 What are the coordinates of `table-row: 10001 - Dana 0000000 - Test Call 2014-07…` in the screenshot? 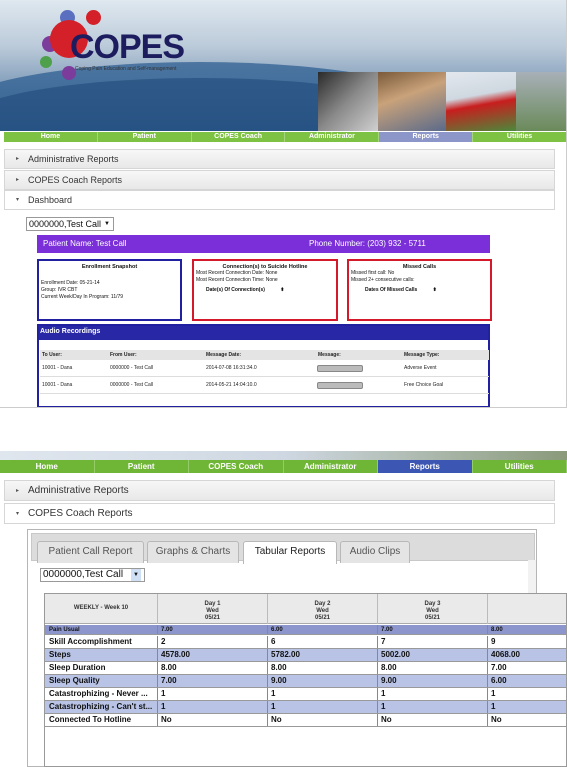 It's located at (264, 368).